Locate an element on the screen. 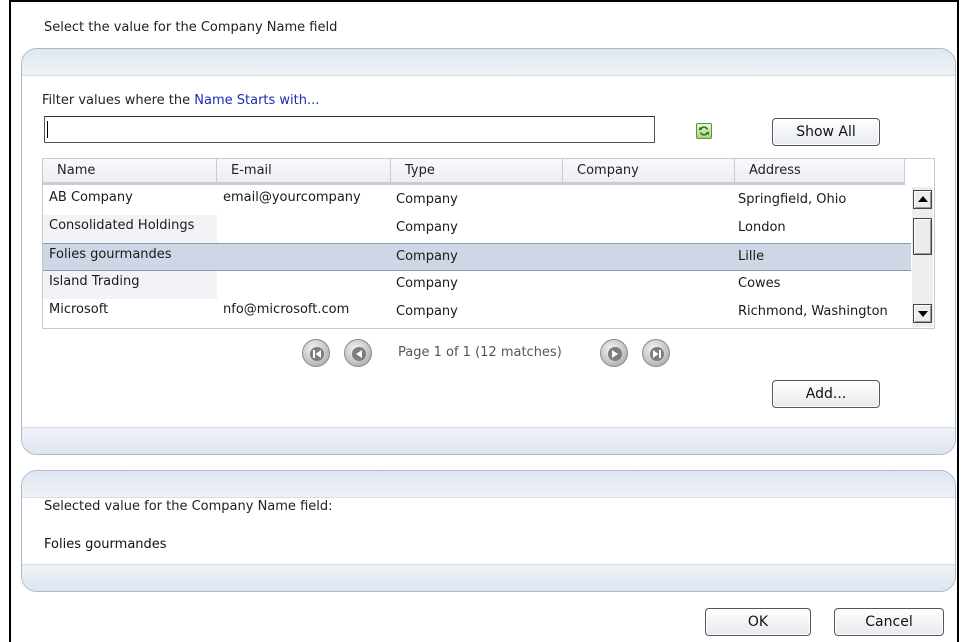 The width and height of the screenshot is (969, 642). filter-label-prefix: Filter values where the is located at coordinates (116, 100).